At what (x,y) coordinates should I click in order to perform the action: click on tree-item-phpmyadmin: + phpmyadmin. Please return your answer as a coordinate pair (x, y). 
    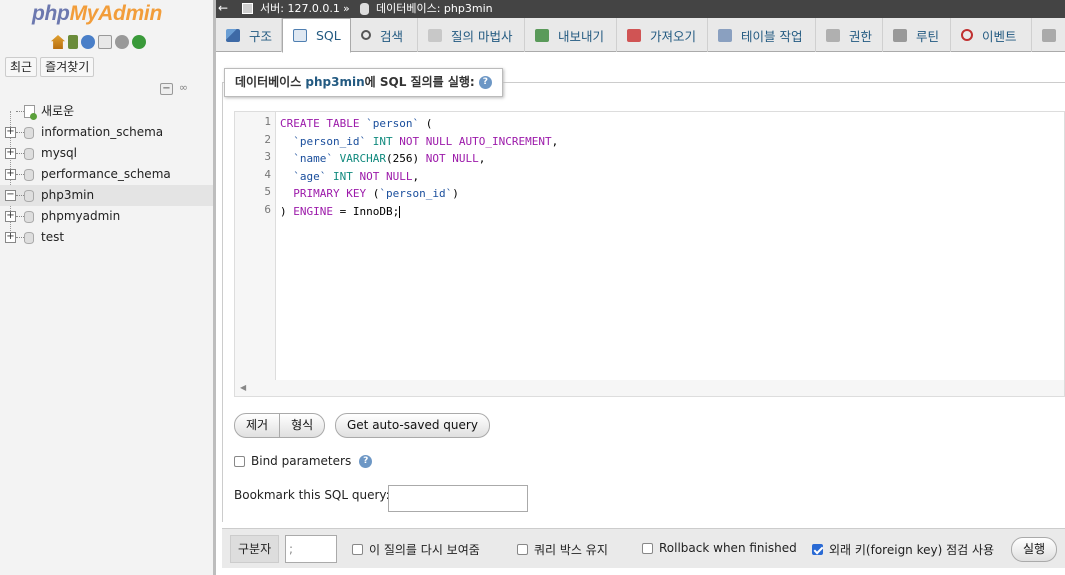
    Looking at the image, I should click on (106, 216).